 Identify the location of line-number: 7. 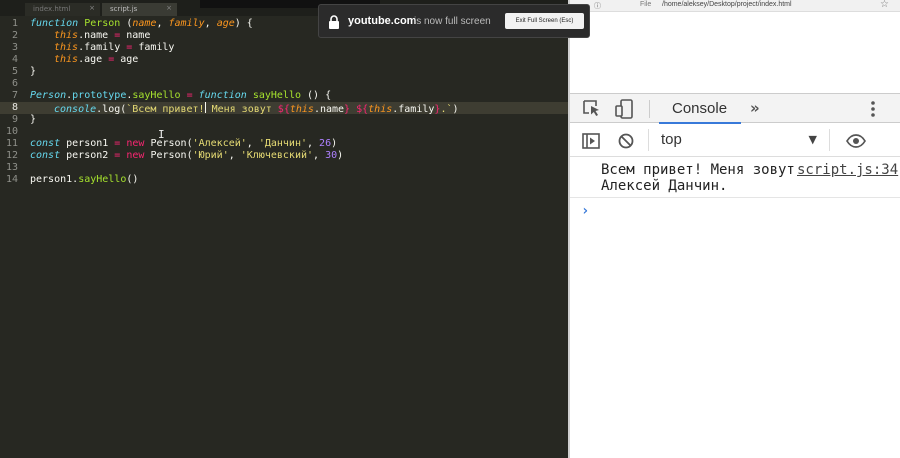
(14, 95).